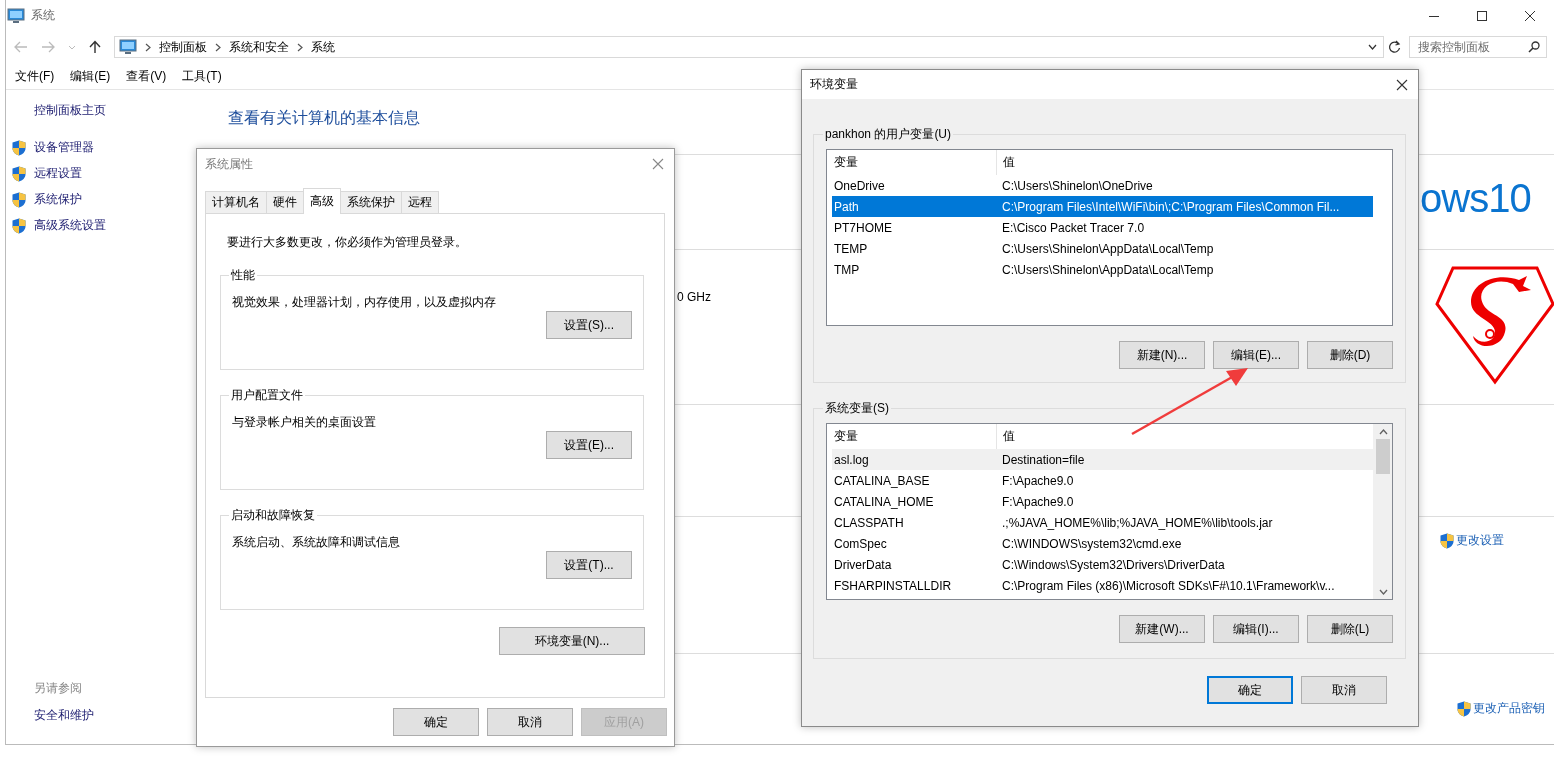 This screenshot has width=1554, height=762. What do you see at coordinates (35, 76) in the screenshot?
I see `menu-item: 文件(F)` at bounding box center [35, 76].